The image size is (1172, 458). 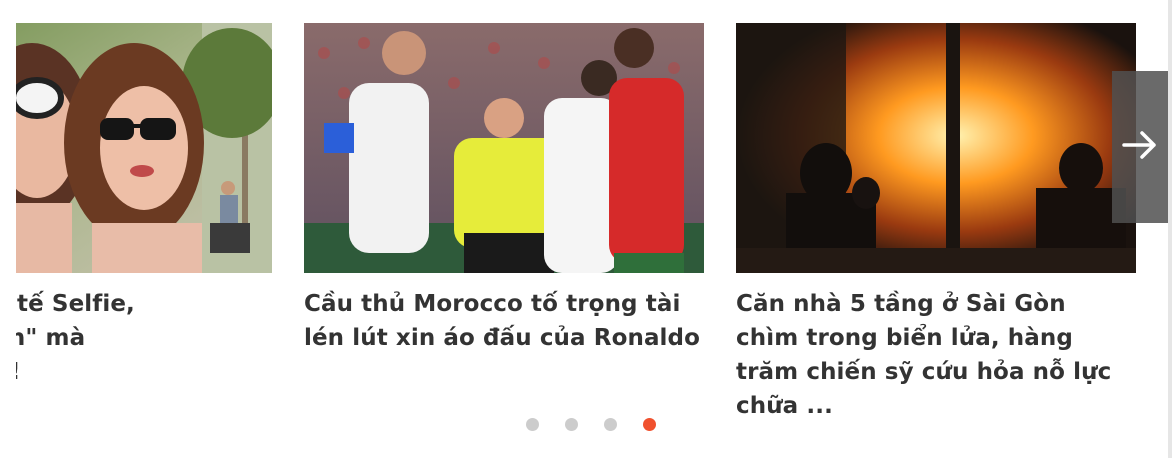 I want to click on slide-image-selfie, so click(x=136, y=148).